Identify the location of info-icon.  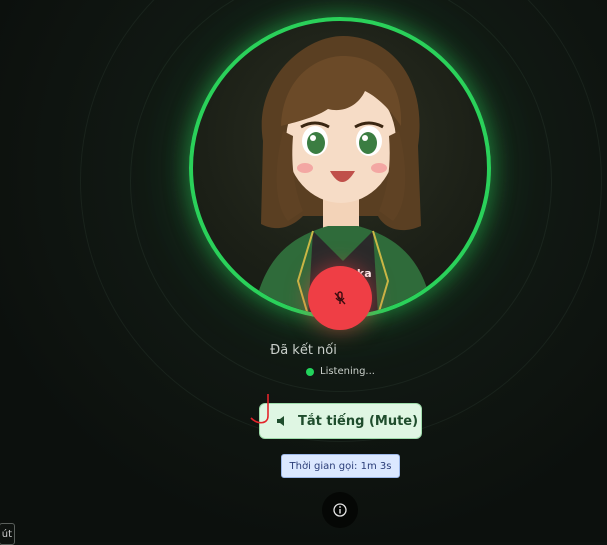
(340, 510).